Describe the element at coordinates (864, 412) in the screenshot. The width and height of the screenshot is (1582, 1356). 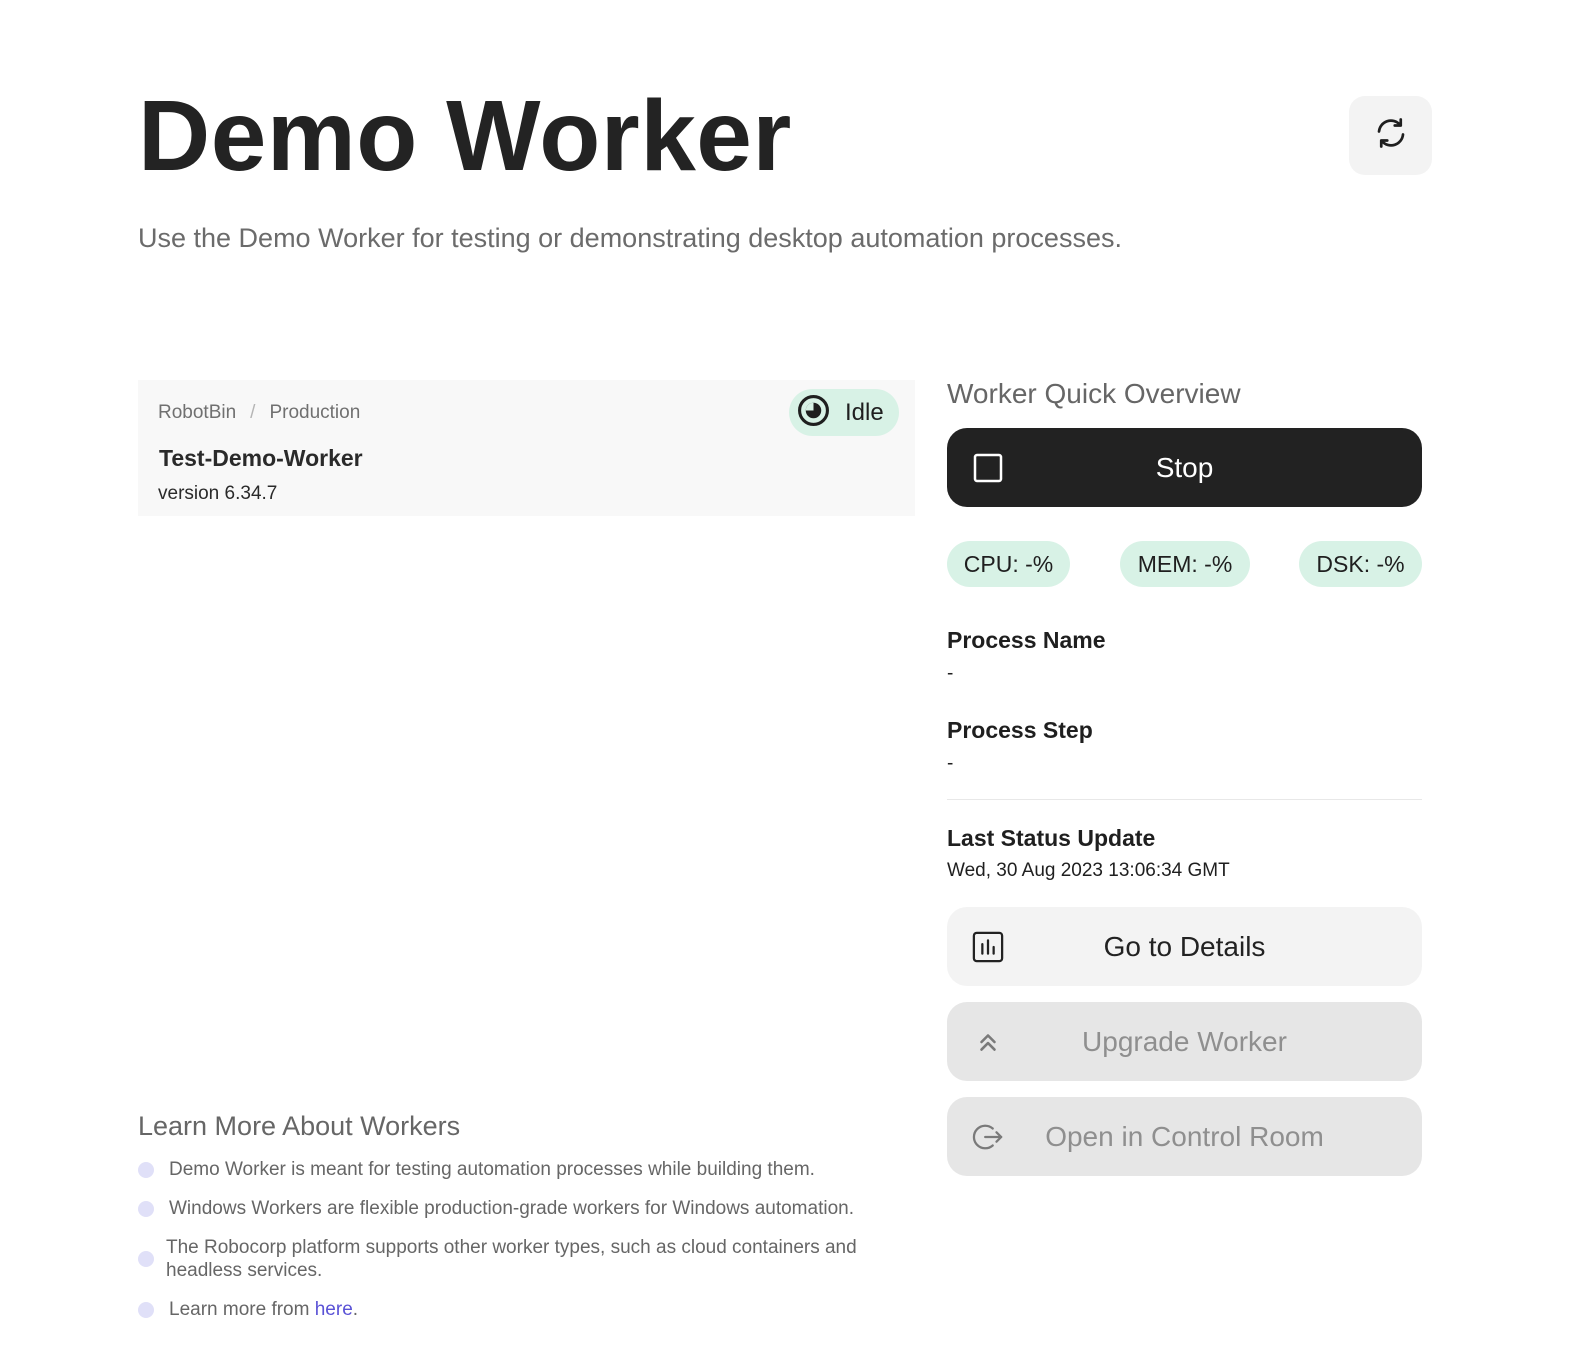
I see `status-label: Idle` at that location.